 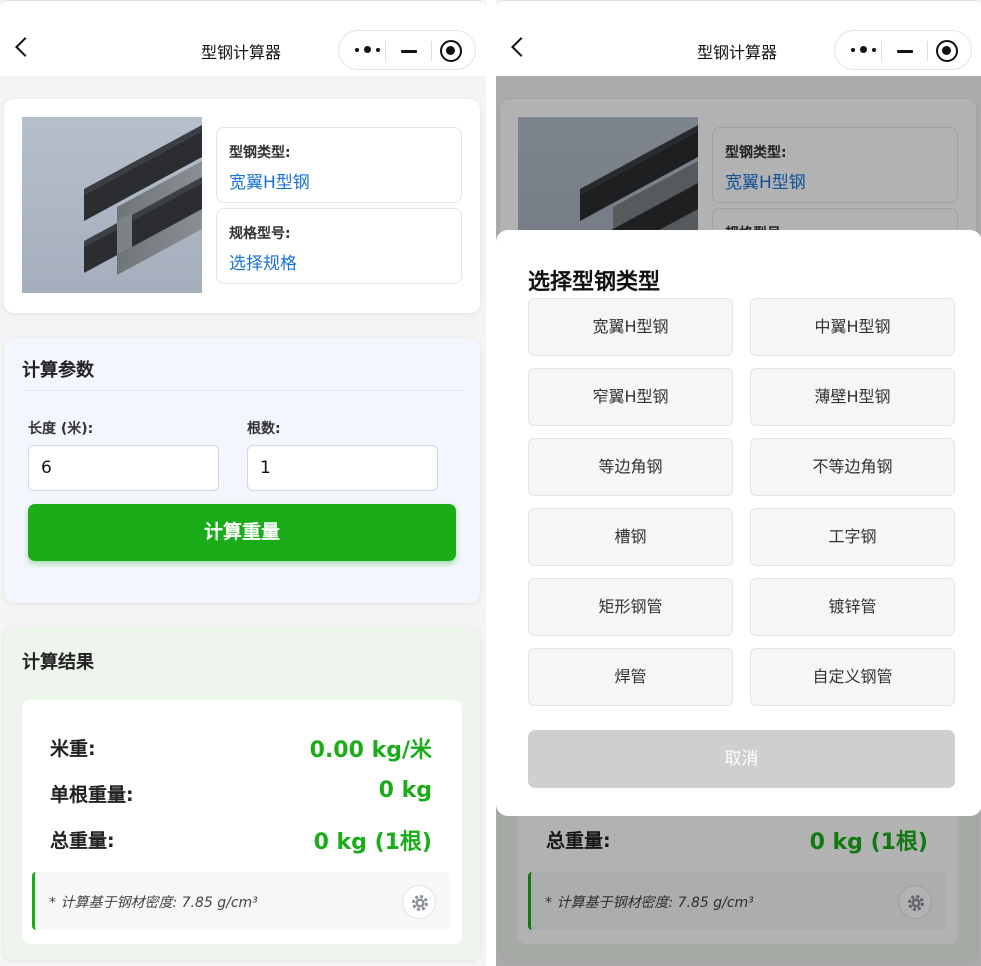 What do you see at coordinates (368, 50) in the screenshot?
I see `more-dots-icon` at bounding box center [368, 50].